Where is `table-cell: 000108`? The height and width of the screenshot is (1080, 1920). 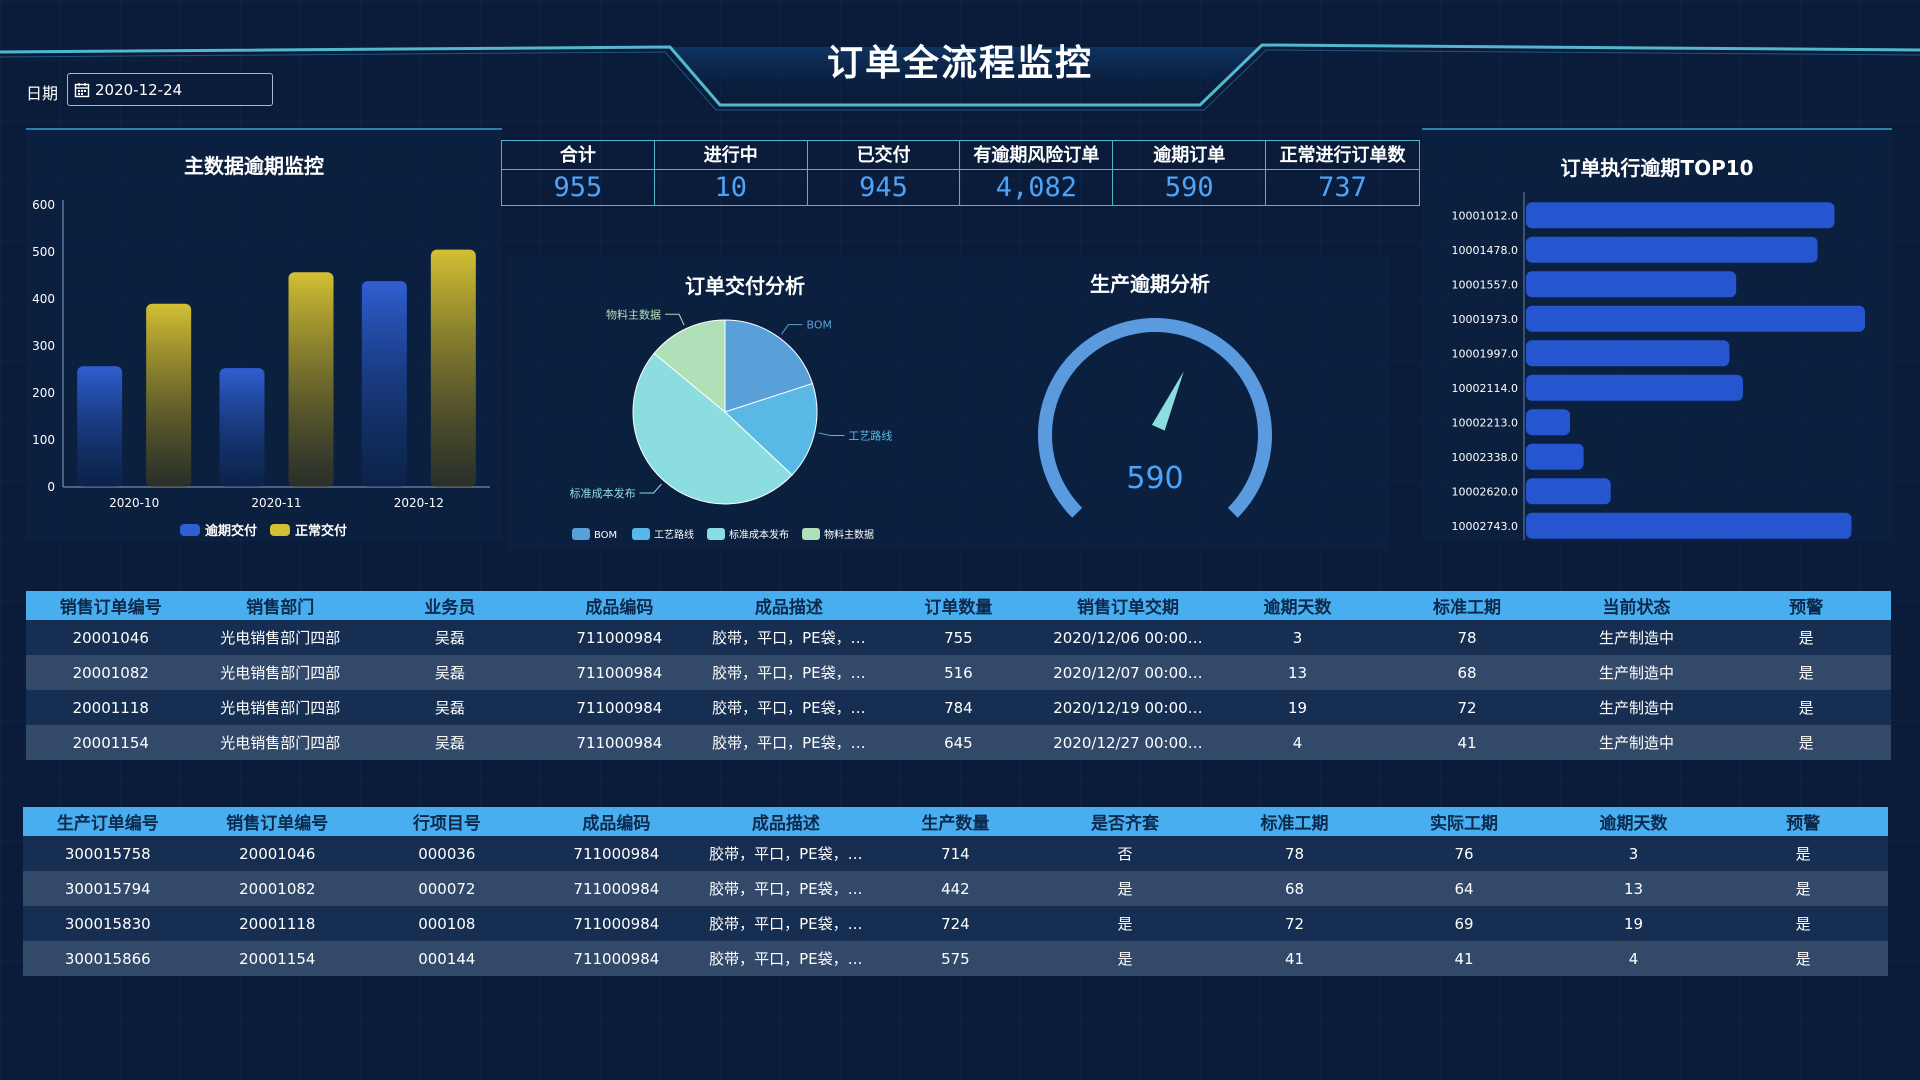
table-cell: 000108 is located at coordinates (447, 923).